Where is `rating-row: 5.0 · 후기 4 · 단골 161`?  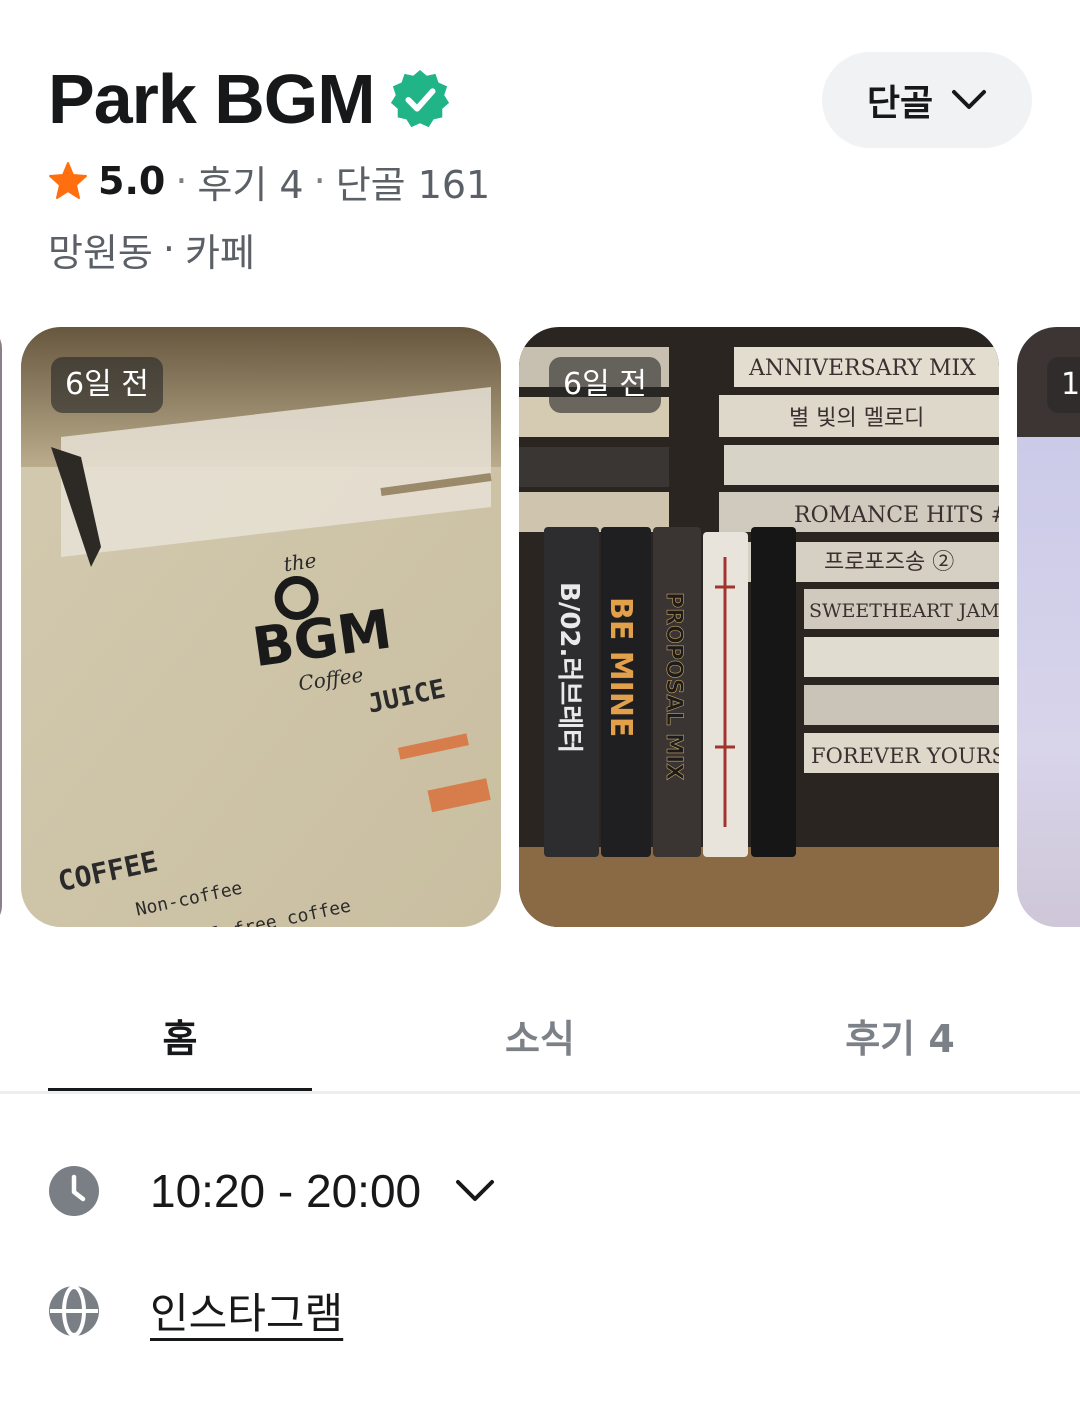
rating-row: 5.0 · 후기 4 · 단골 161 is located at coordinates (269, 181).